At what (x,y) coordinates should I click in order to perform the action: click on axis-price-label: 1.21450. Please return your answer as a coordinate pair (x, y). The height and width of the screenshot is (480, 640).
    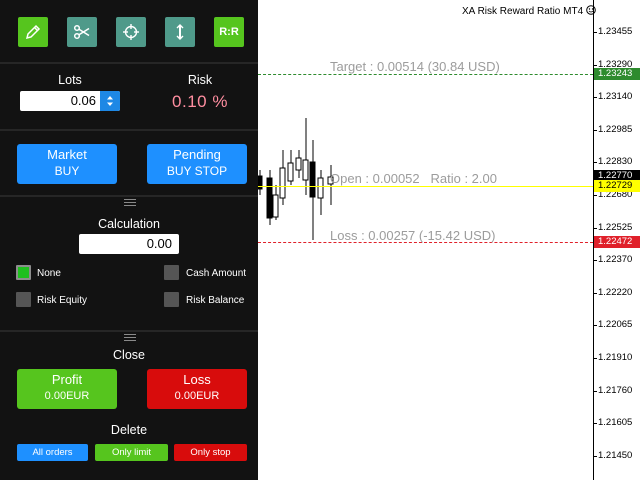
    Looking at the image, I should click on (615, 455).